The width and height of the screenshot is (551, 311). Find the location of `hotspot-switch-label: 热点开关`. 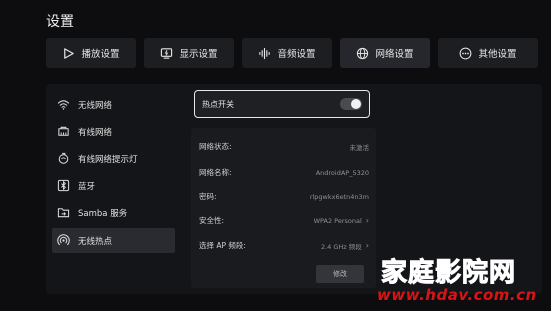

hotspot-switch-label: 热点开关 is located at coordinates (218, 104).